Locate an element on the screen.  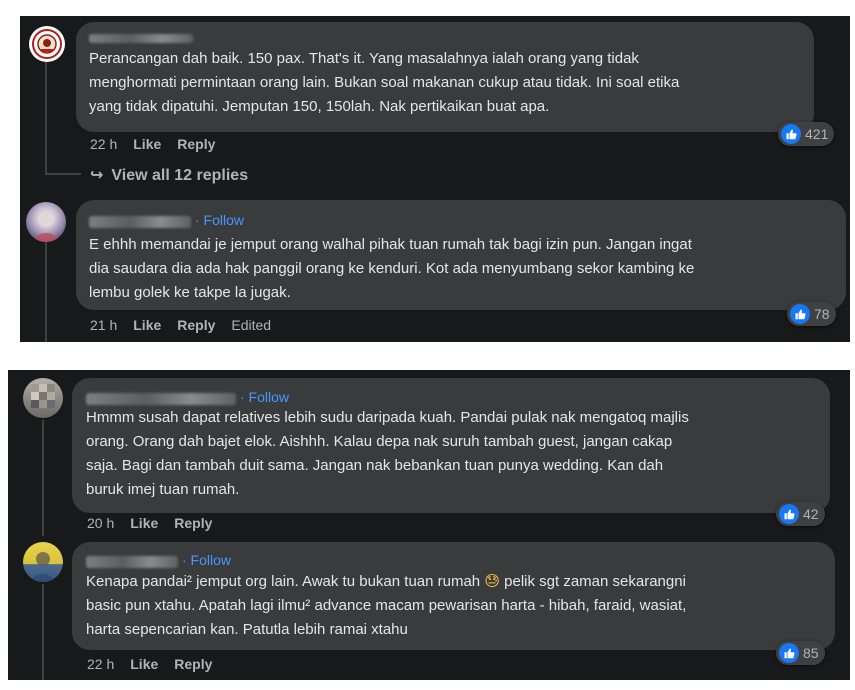
reaction-count: 78 is located at coordinates (811, 314).